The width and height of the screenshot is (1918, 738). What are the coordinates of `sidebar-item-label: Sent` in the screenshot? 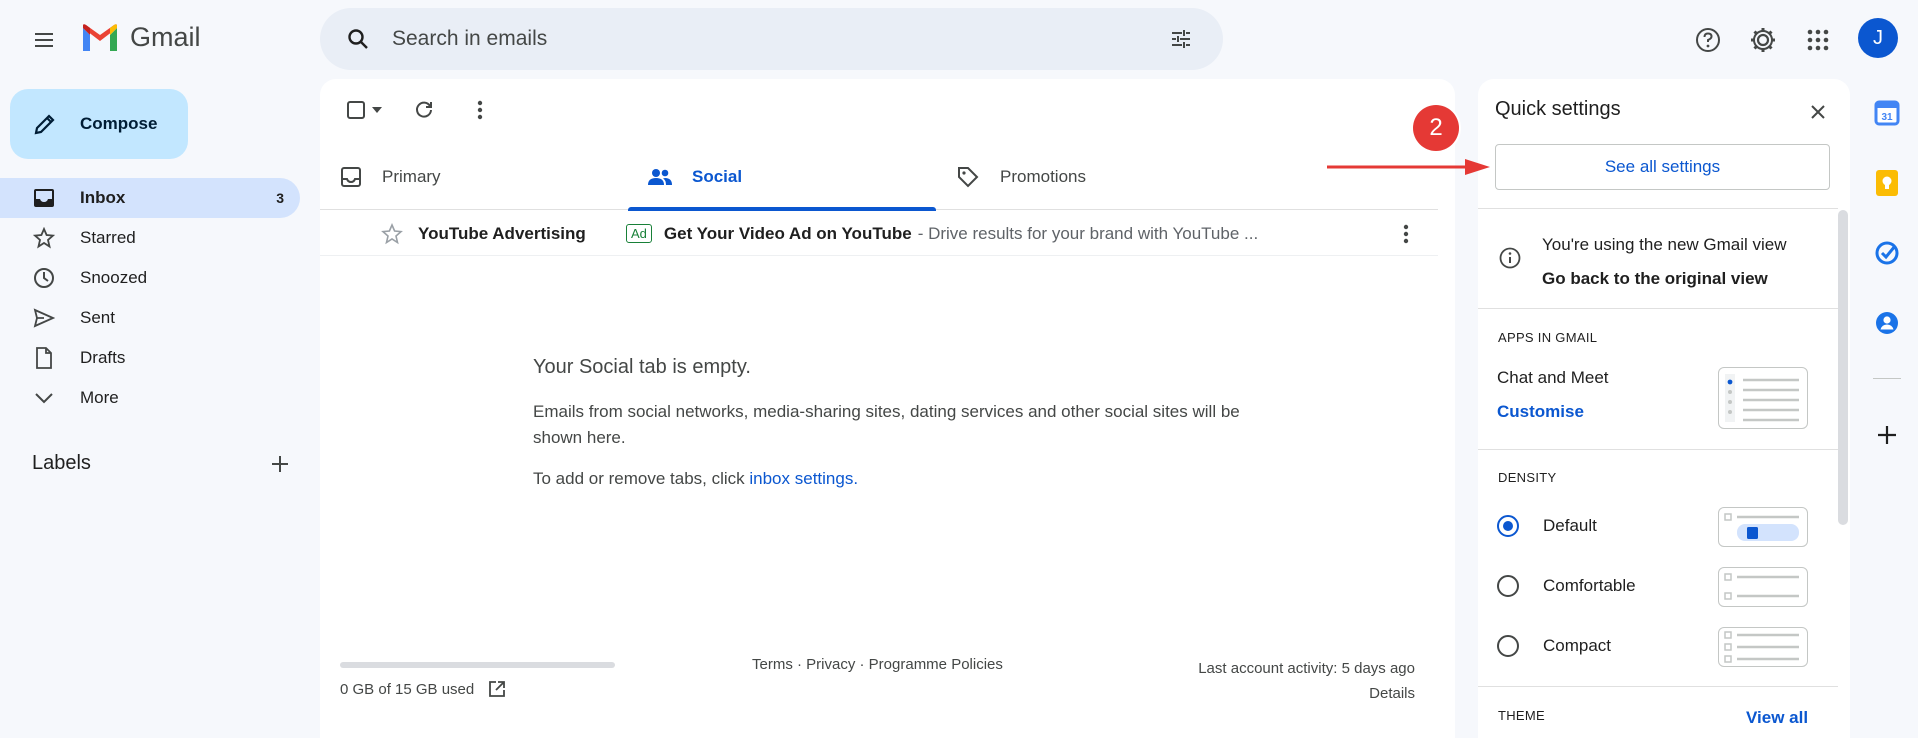 It's located at (97, 317).